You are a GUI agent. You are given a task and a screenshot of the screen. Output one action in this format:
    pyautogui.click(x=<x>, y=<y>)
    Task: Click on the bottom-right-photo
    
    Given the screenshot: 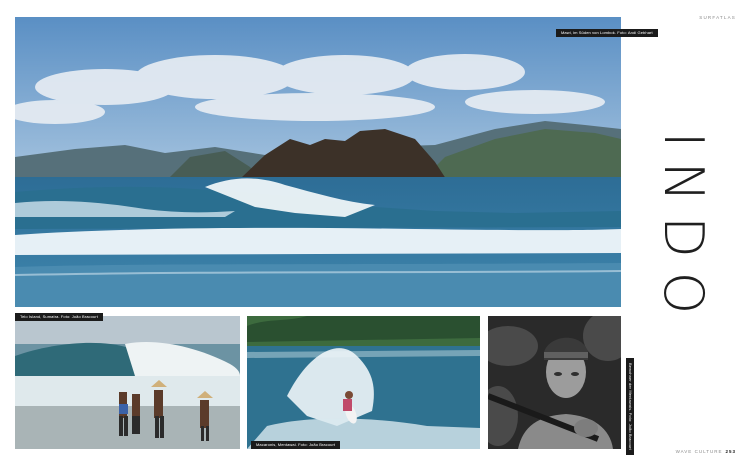 What is the action you would take?
    pyautogui.click(x=554, y=382)
    